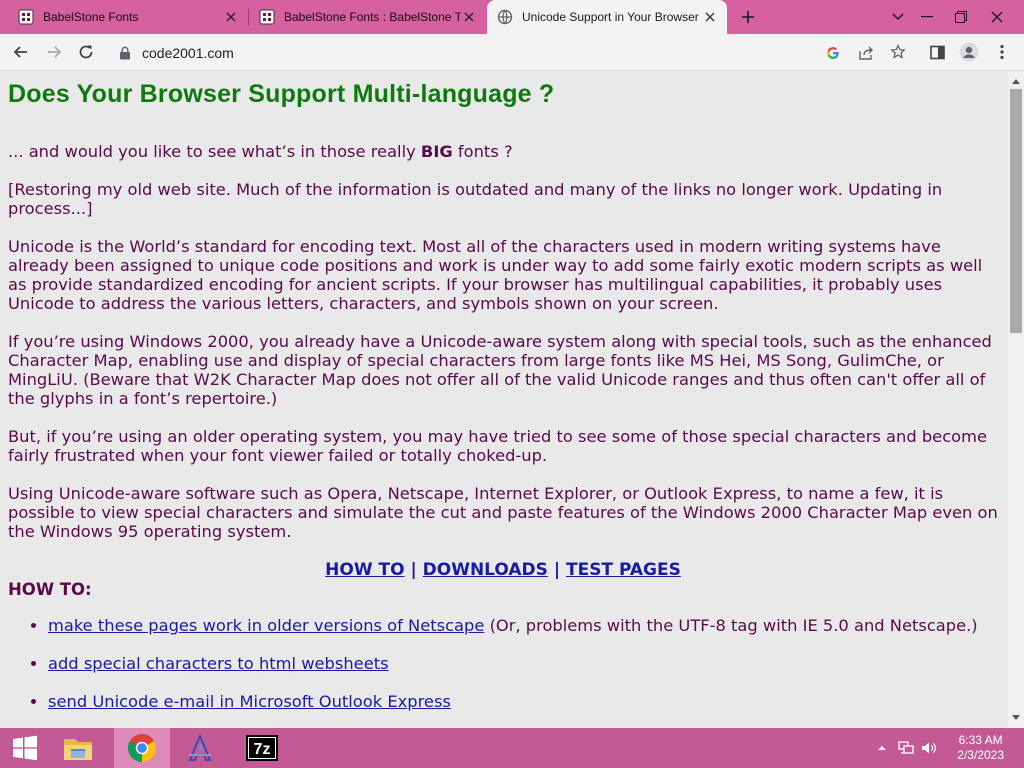  I want to click on minimize-button, so click(927, 17).